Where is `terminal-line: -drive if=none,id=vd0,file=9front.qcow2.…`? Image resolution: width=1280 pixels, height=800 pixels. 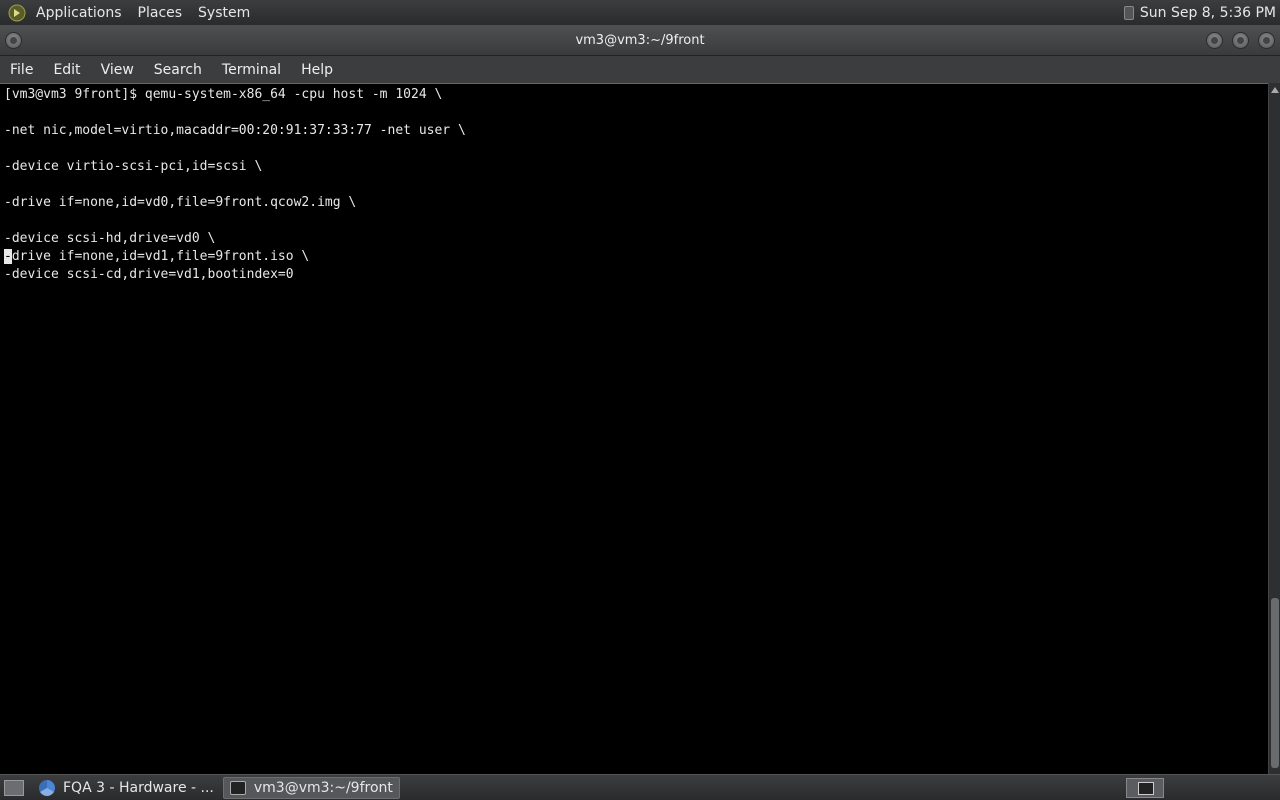
terminal-line: -drive if=none,id=vd0,file=9front.qcow2.… is located at coordinates (180, 202).